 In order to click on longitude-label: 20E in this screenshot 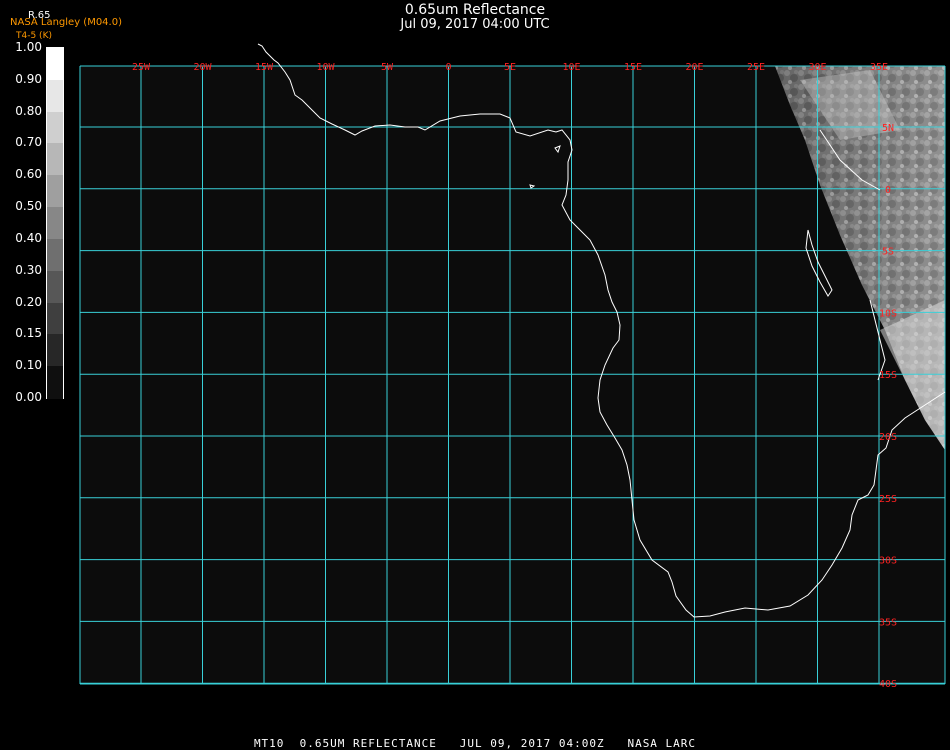, I will do `click(694, 67)`.